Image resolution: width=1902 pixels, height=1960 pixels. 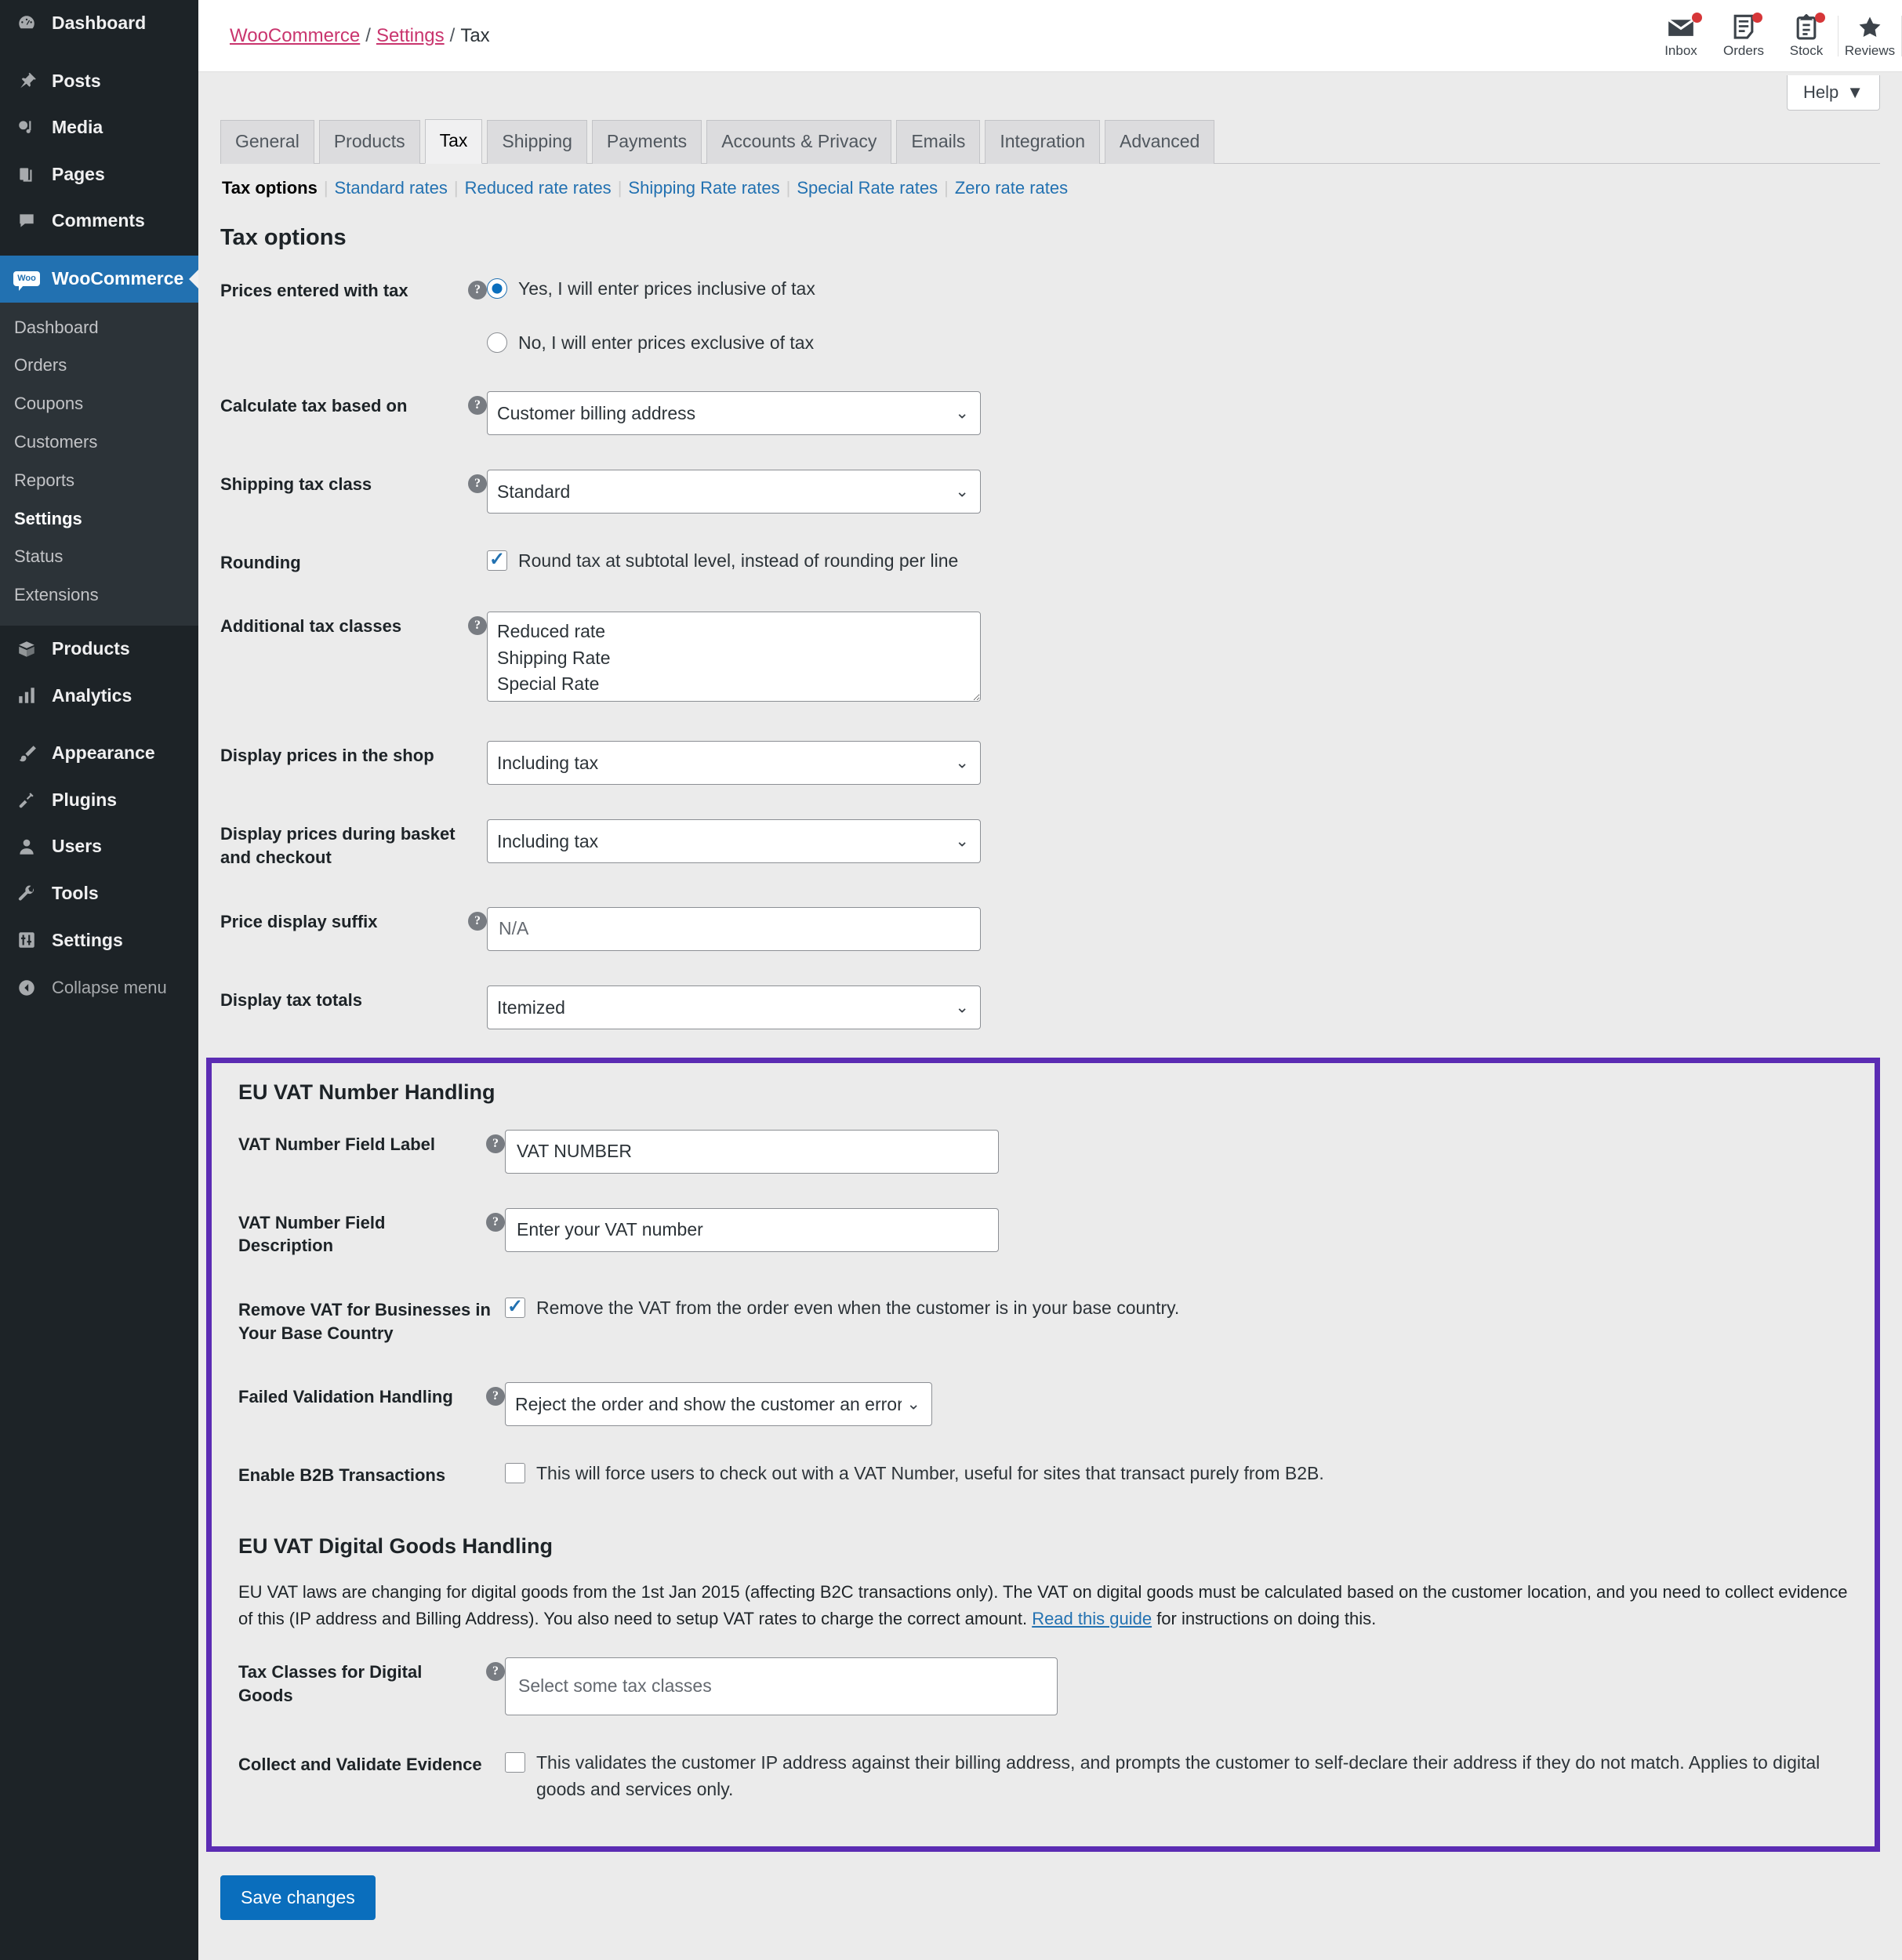 I want to click on read-this-guide-link: Read this guide, so click(x=1092, y=1618).